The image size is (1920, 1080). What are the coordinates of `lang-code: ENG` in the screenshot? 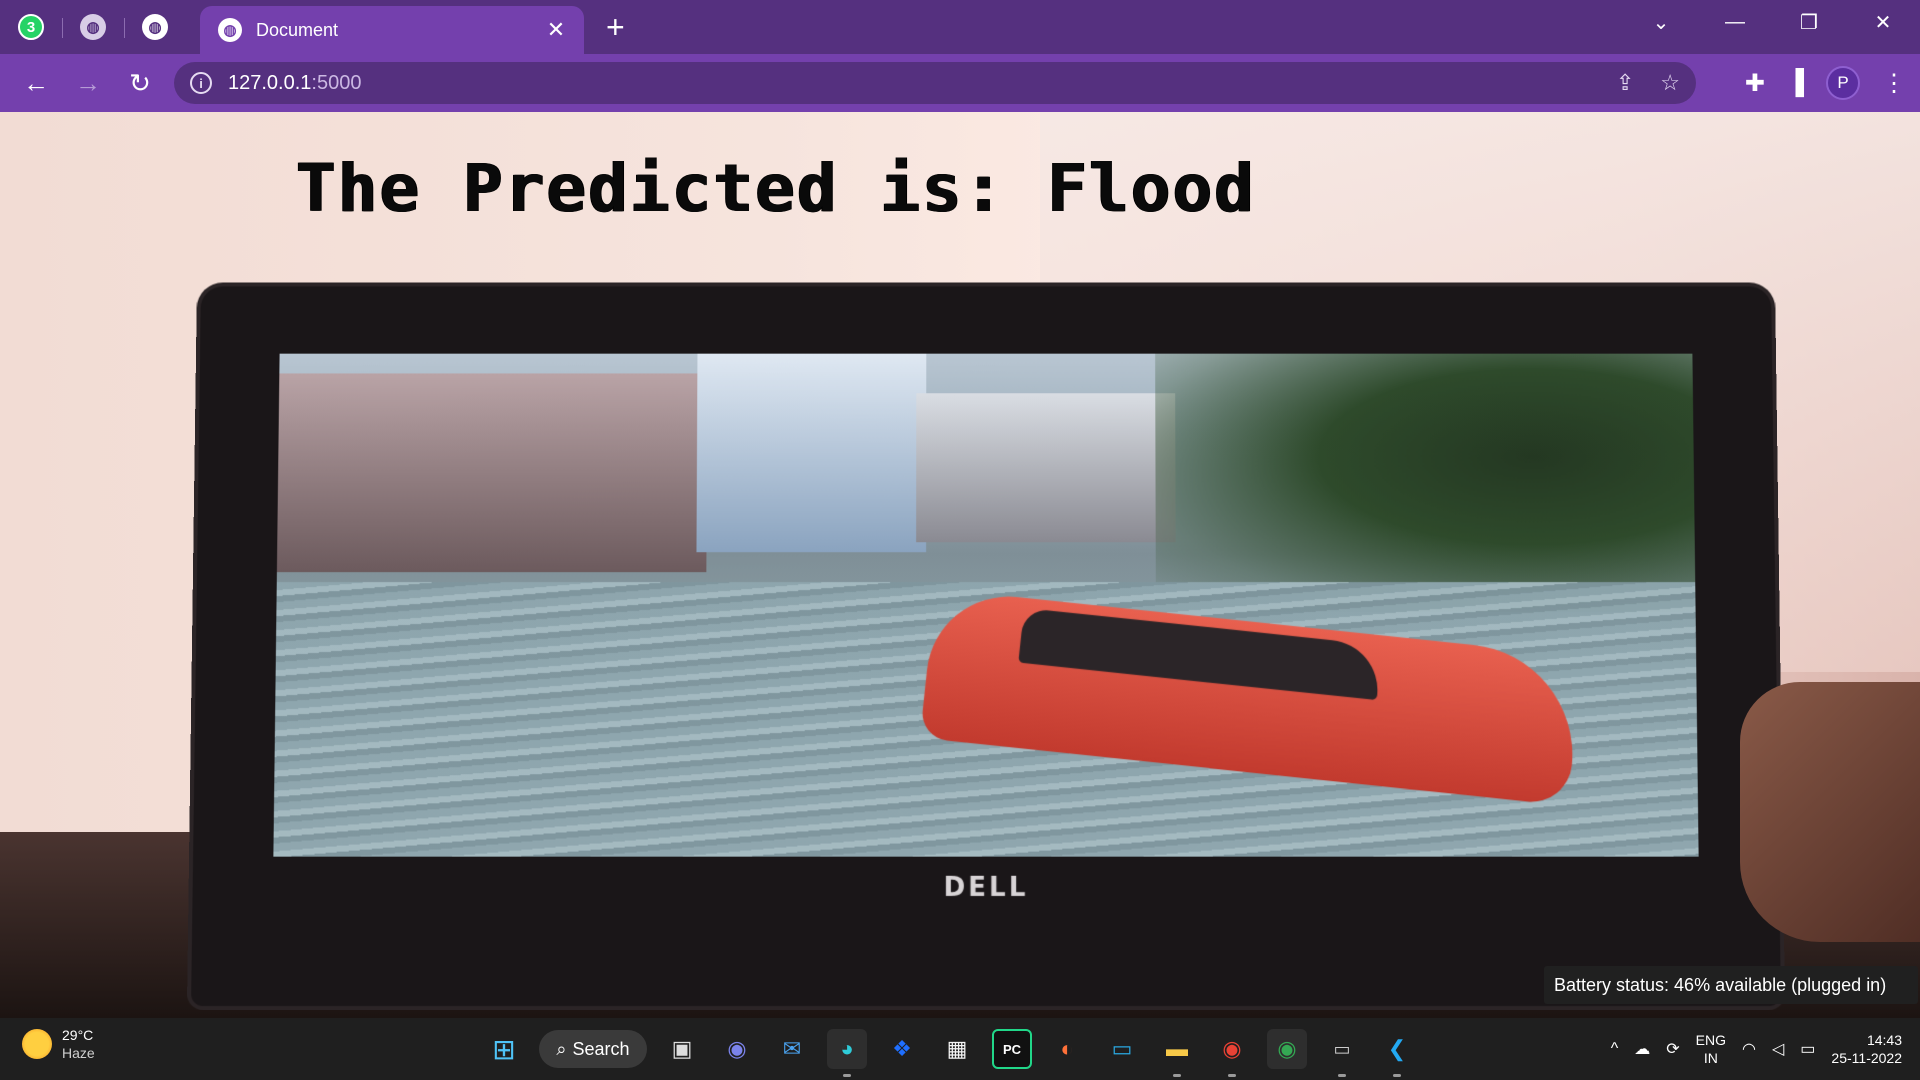 It's located at (1711, 1040).